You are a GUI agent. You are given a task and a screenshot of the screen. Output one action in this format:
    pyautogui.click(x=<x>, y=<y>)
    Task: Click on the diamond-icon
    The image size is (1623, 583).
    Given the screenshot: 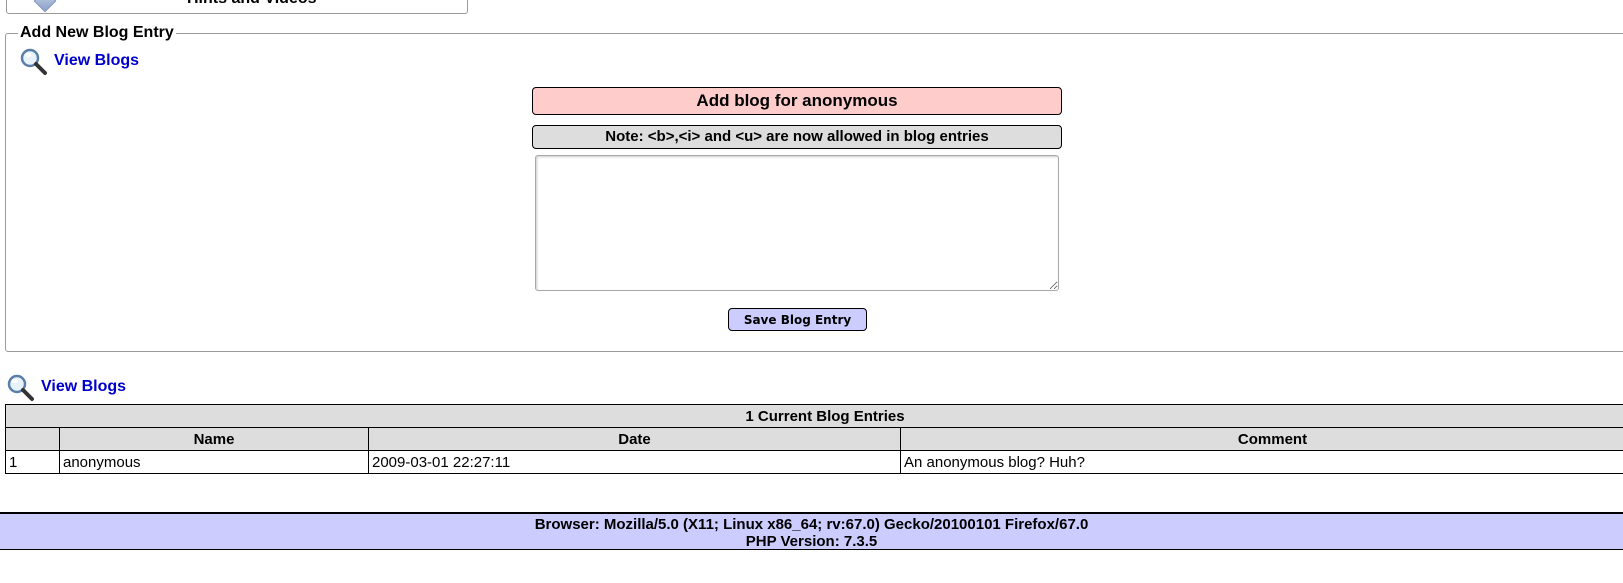 What is the action you would take?
    pyautogui.click(x=45, y=6)
    